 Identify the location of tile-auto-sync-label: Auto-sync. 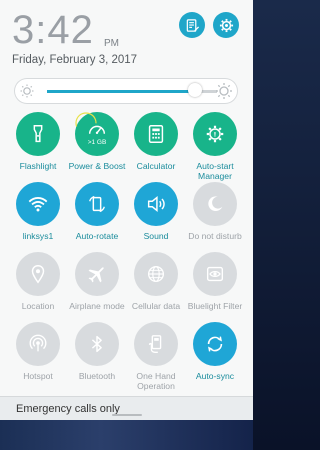
(215, 376).